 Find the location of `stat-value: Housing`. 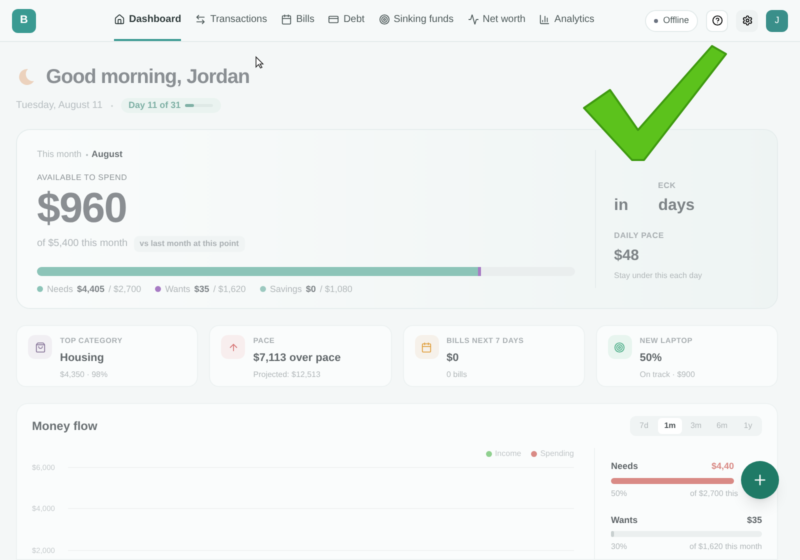

stat-value: Housing is located at coordinates (82, 358).